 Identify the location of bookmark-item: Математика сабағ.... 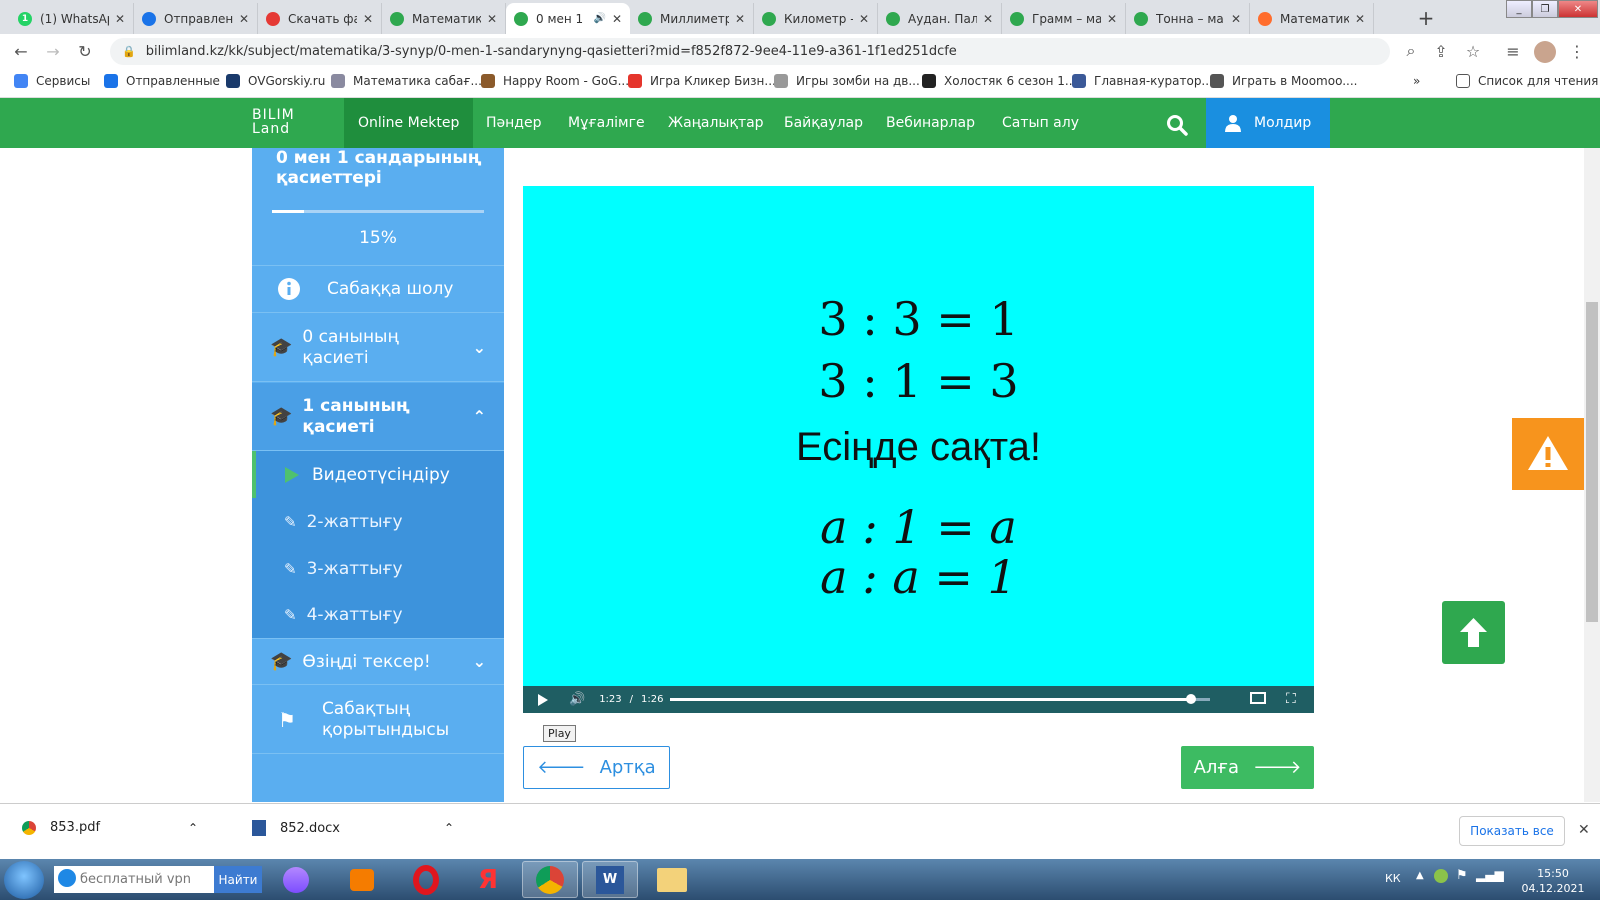
(406, 81).